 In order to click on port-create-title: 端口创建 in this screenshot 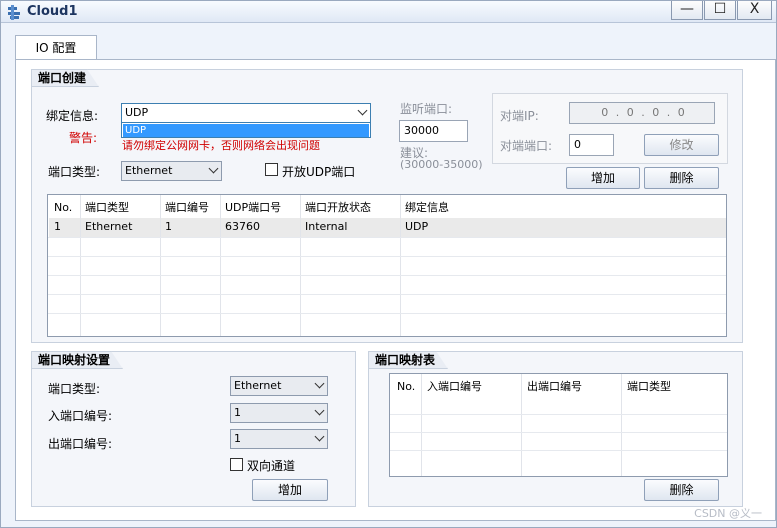, I will do `click(65, 78)`.